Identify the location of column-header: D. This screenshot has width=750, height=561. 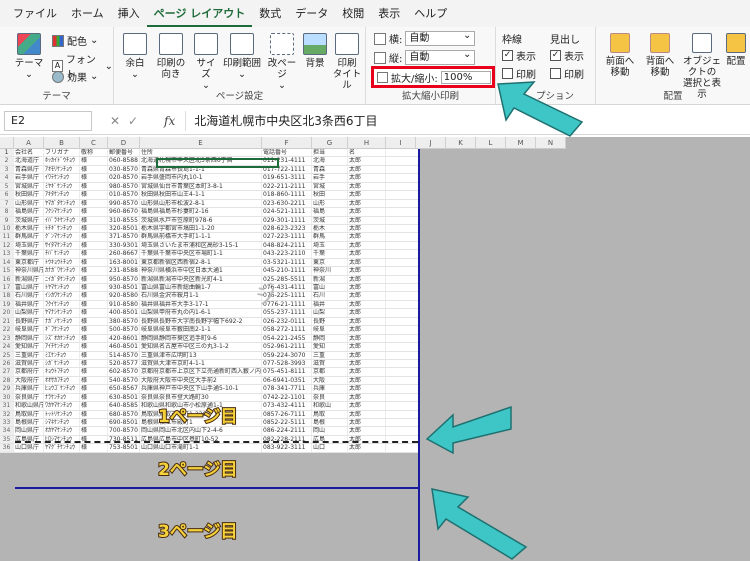
(124, 143).